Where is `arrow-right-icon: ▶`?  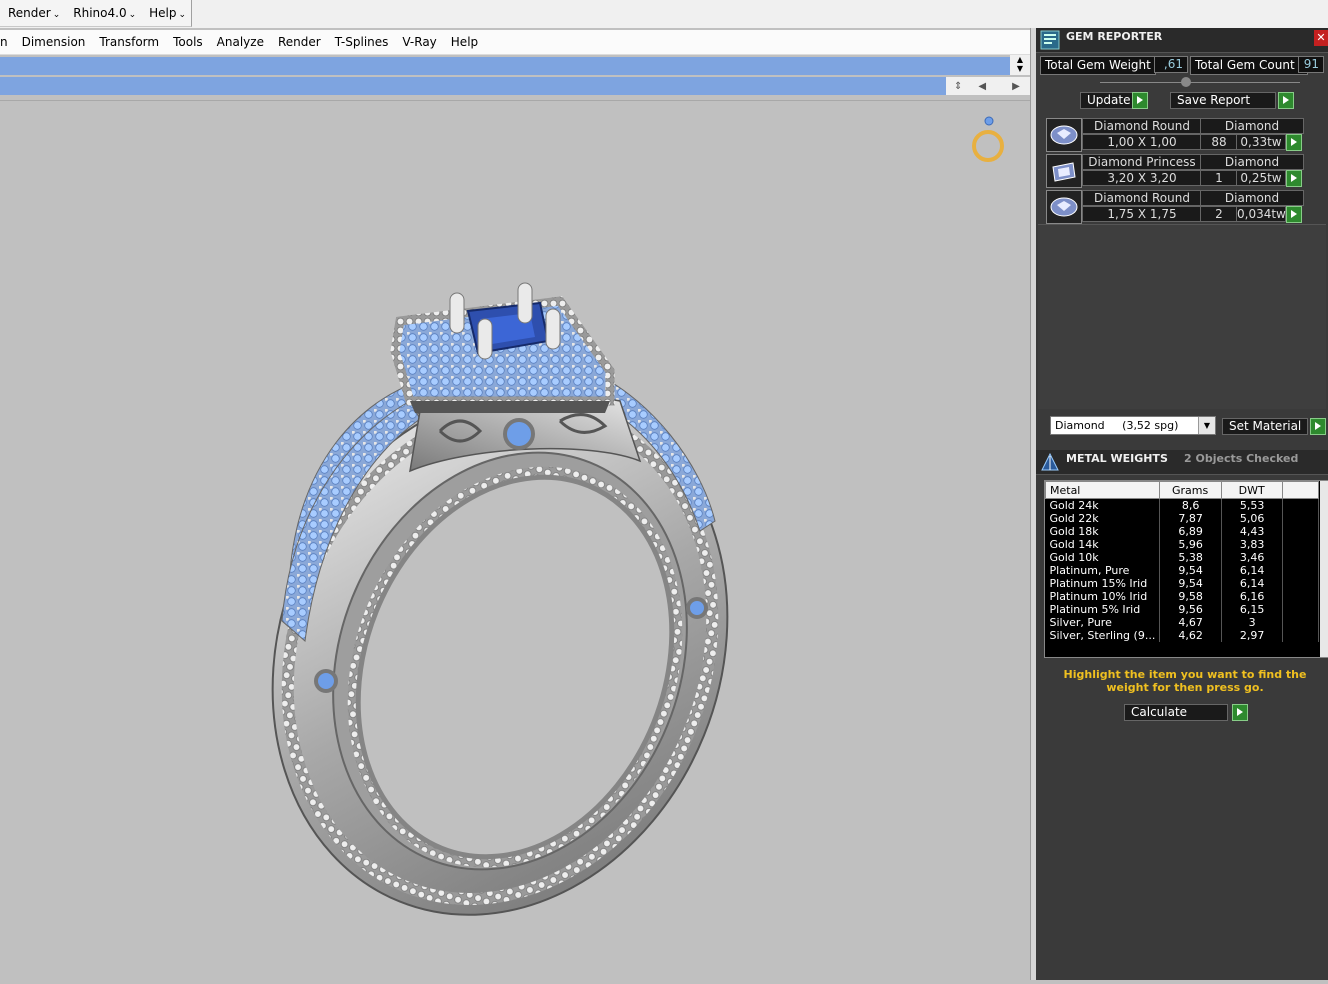
arrow-right-icon: ▶ is located at coordinates (1016, 86).